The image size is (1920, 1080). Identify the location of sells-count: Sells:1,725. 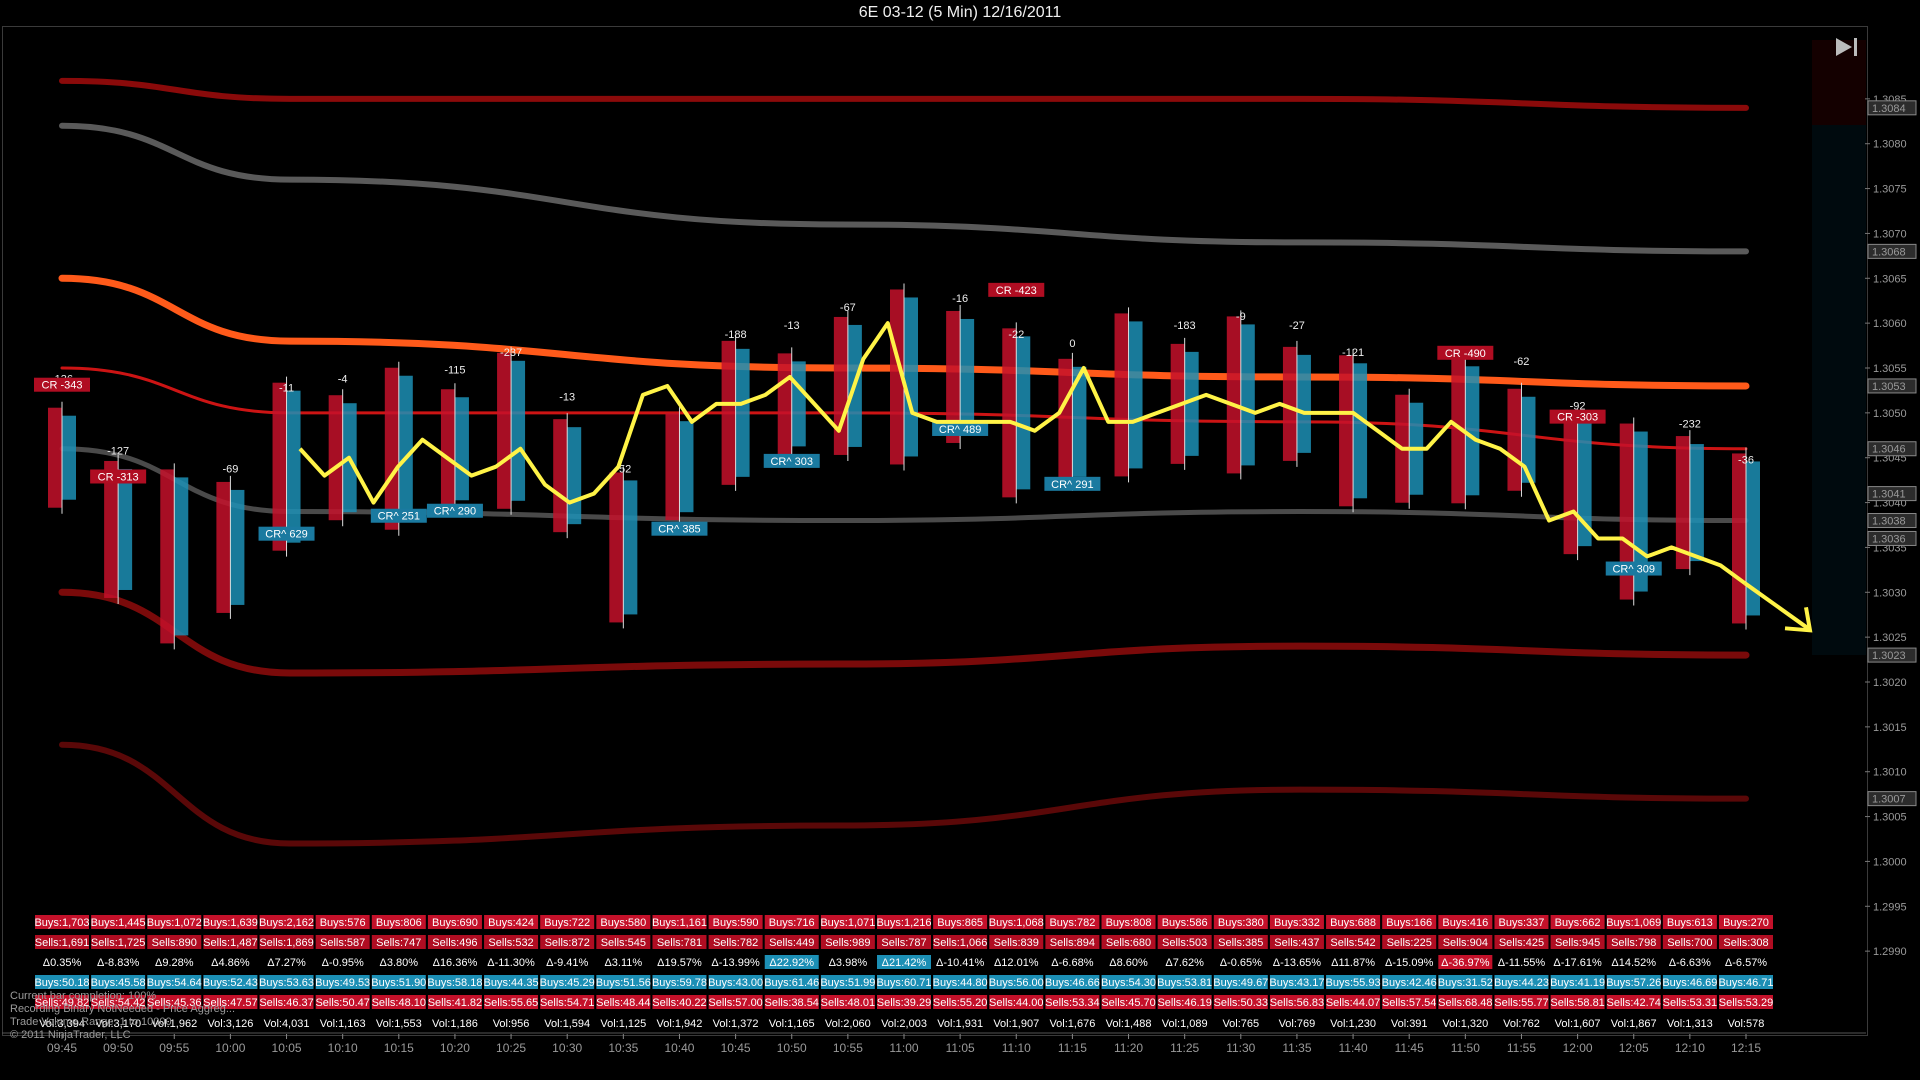
(118, 943).